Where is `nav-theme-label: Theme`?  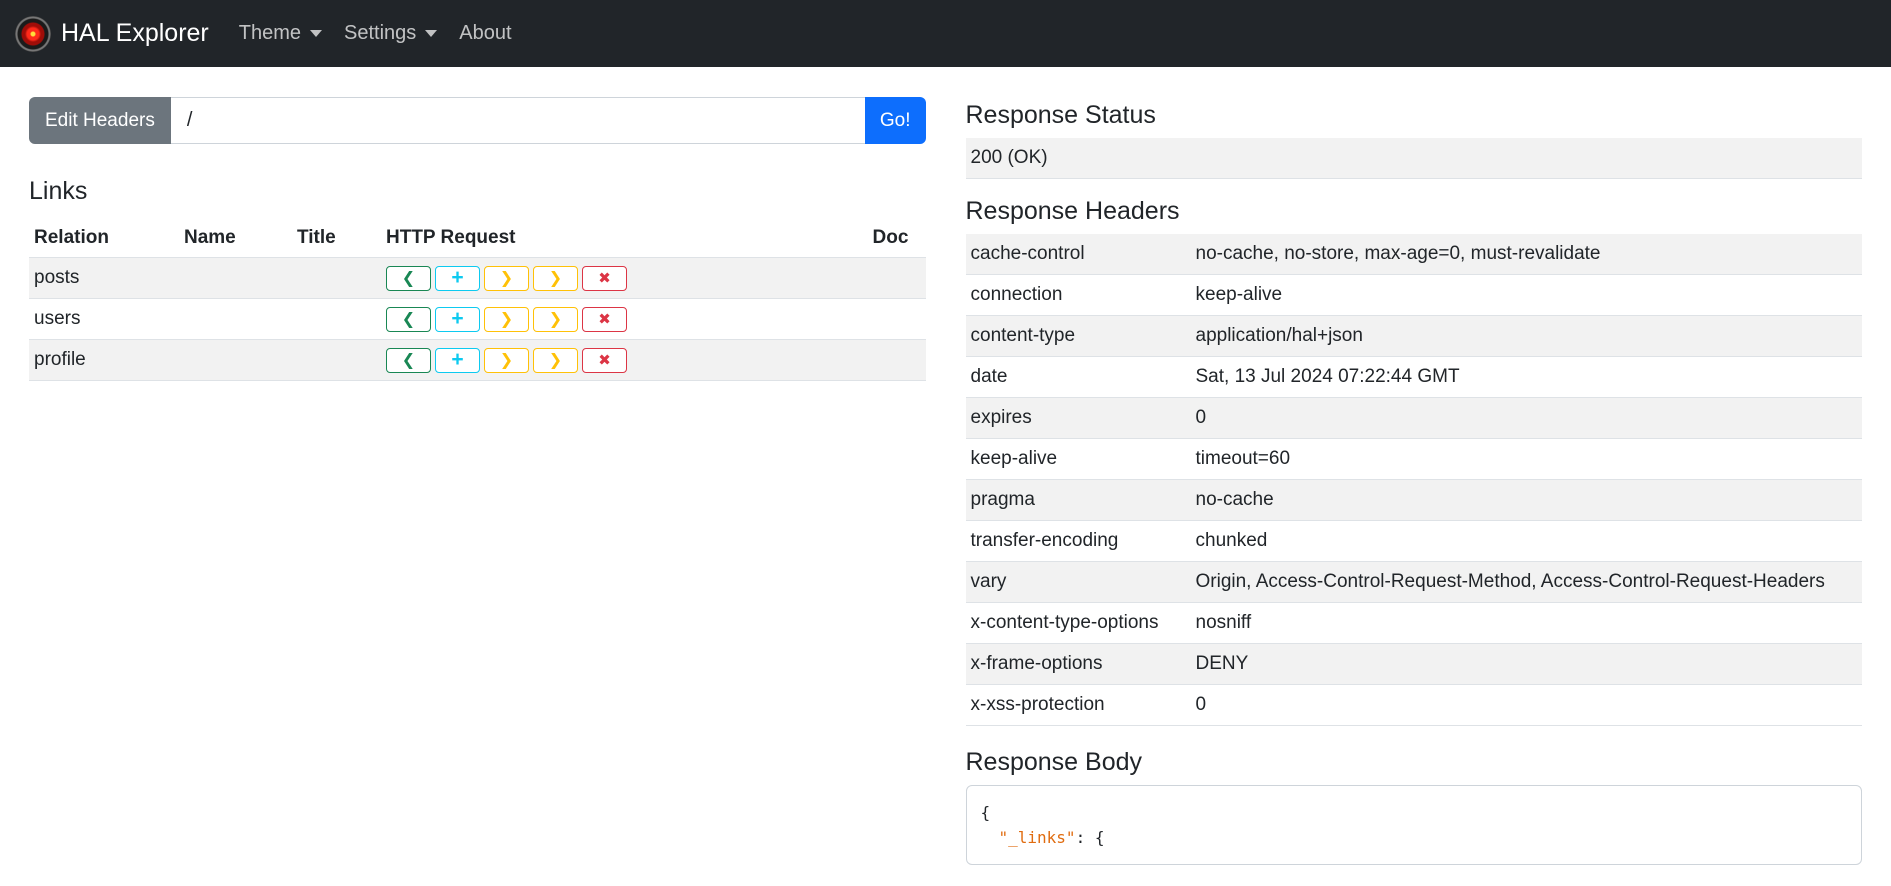 nav-theme-label: Theme is located at coordinates (269, 33).